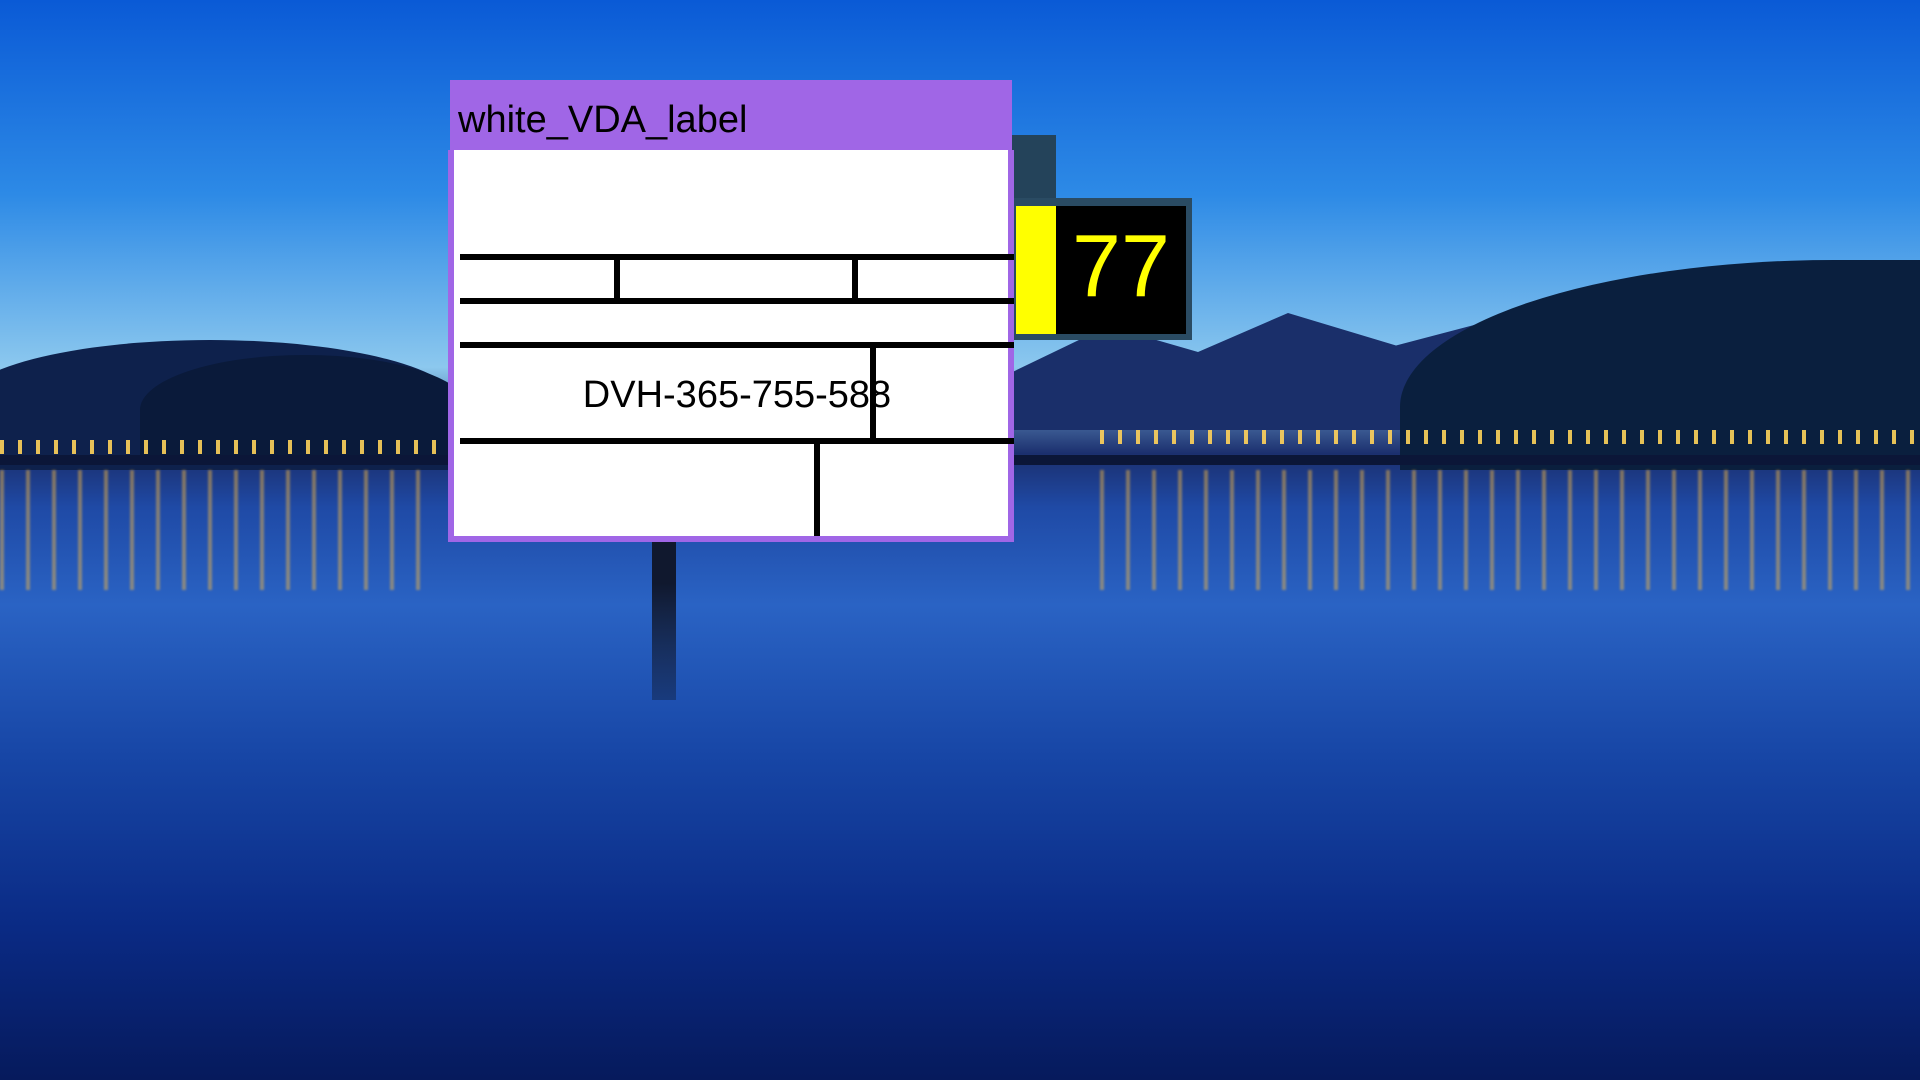 Image resolution: width=1920 pixels, height=1080 pixels. What do you see at coordinates (664, 610) in the screenshot?
I see `wallpaper-pier-post` at bounding box center [664, 610].